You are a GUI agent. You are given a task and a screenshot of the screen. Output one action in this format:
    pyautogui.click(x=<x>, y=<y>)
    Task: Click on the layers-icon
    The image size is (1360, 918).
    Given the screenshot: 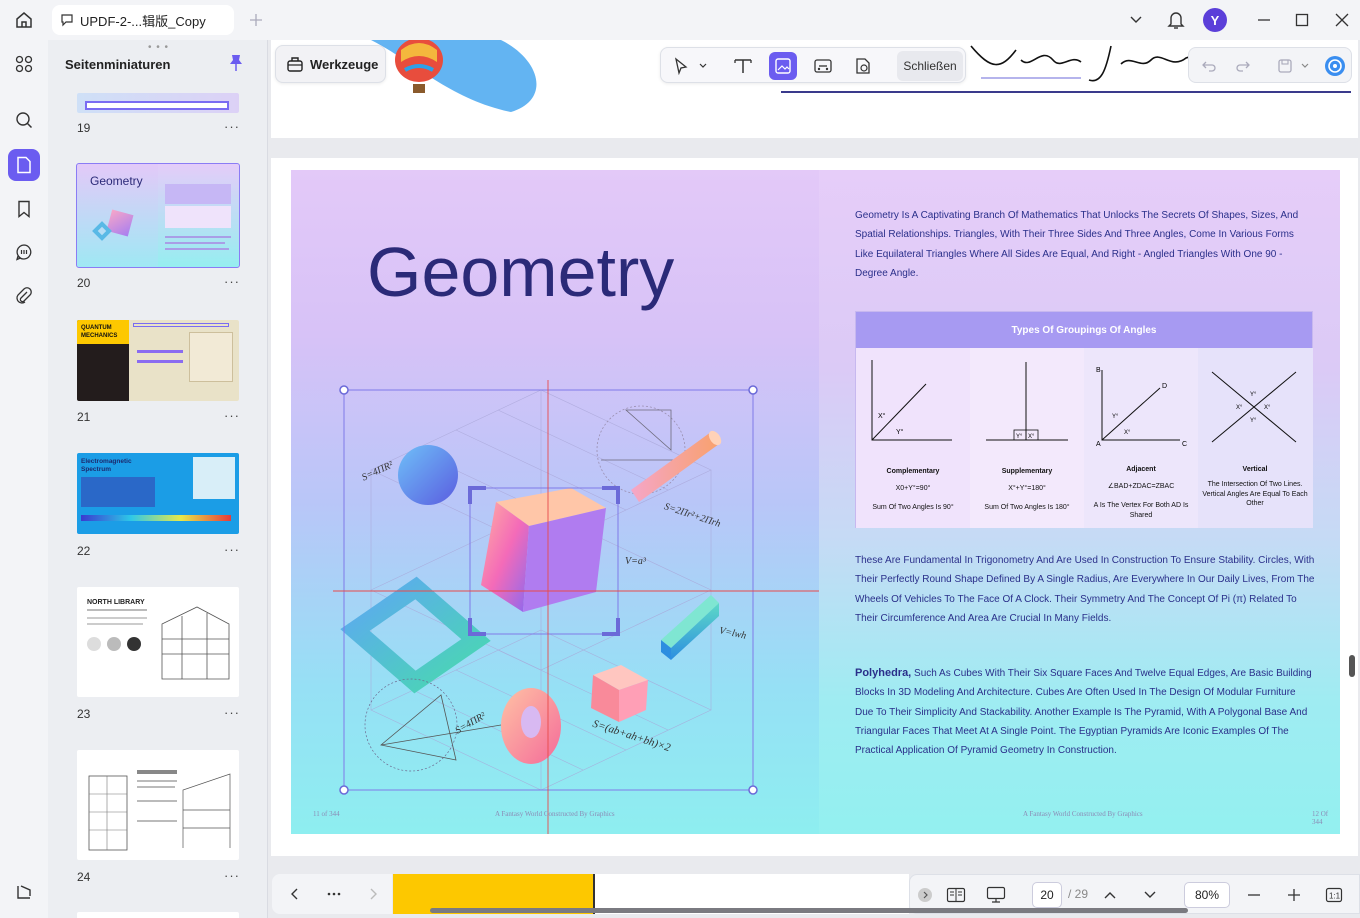 What is the action you would take?
    pyautogui.click(x=24, y=892)
    